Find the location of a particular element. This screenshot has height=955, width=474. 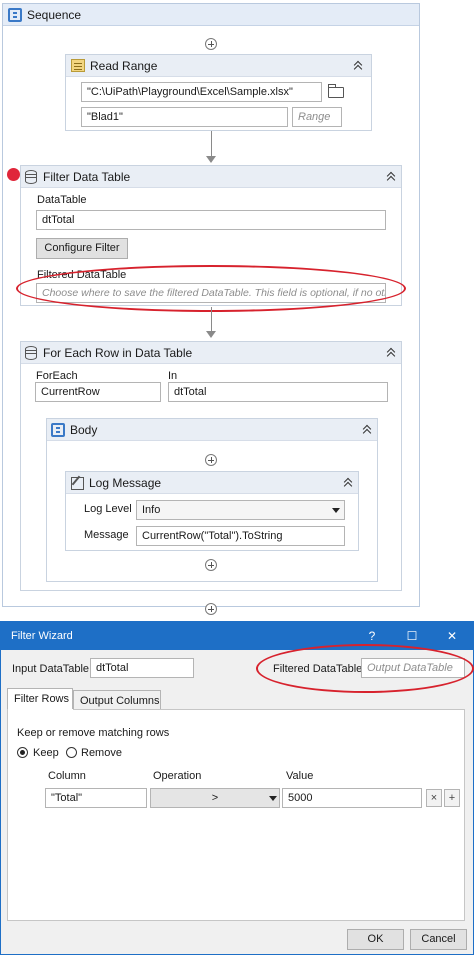

cancel-button: Cancel is located at coordinates (438, 939).